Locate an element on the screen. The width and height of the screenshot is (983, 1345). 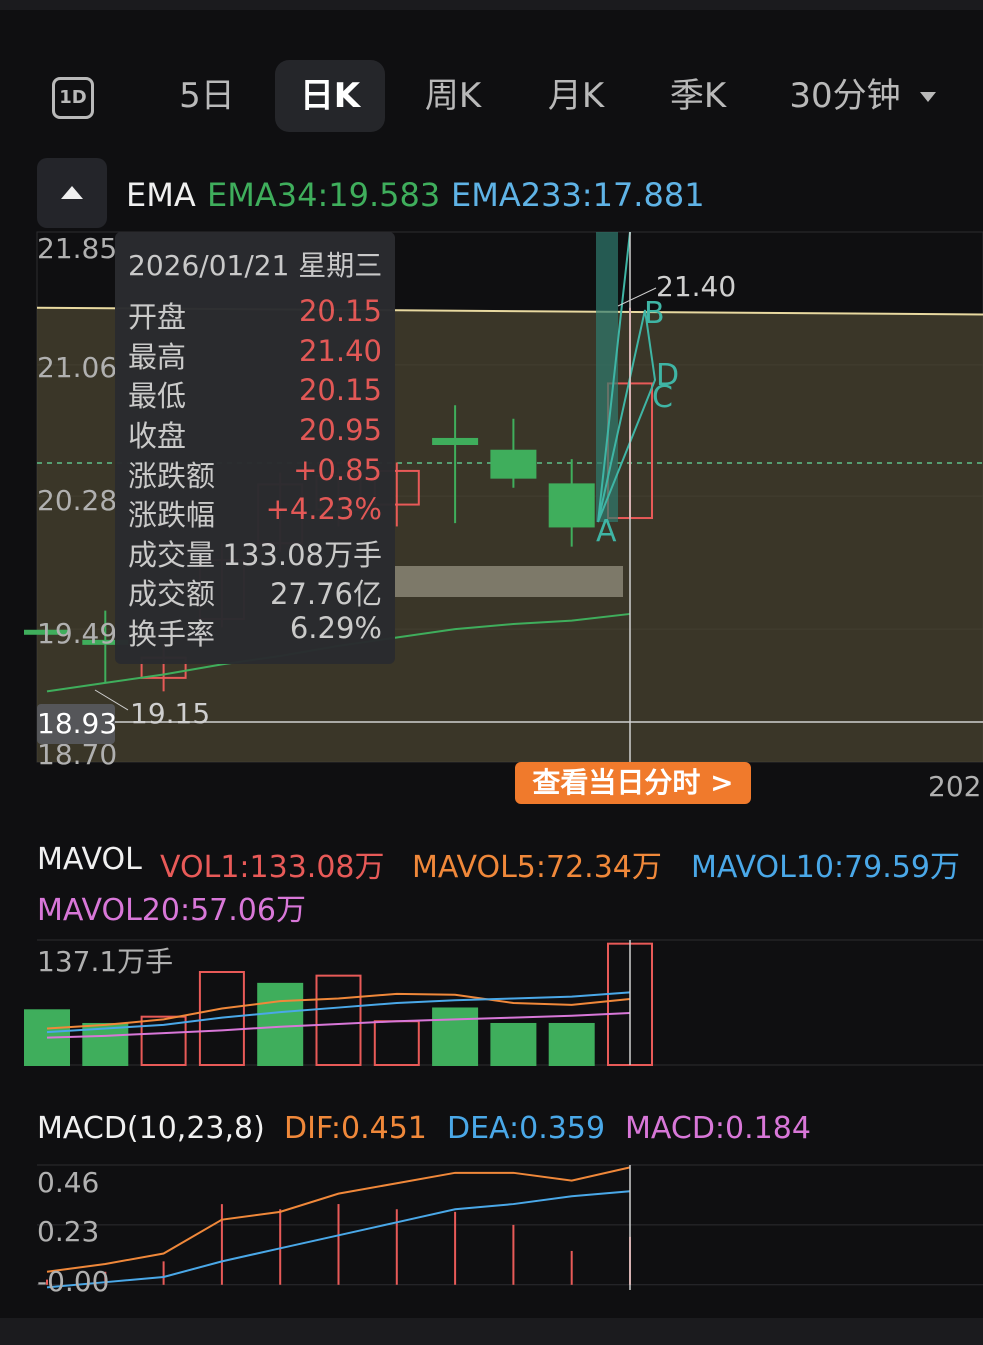
macd-tick: 0.23 is located at coordinates (68, 1231).